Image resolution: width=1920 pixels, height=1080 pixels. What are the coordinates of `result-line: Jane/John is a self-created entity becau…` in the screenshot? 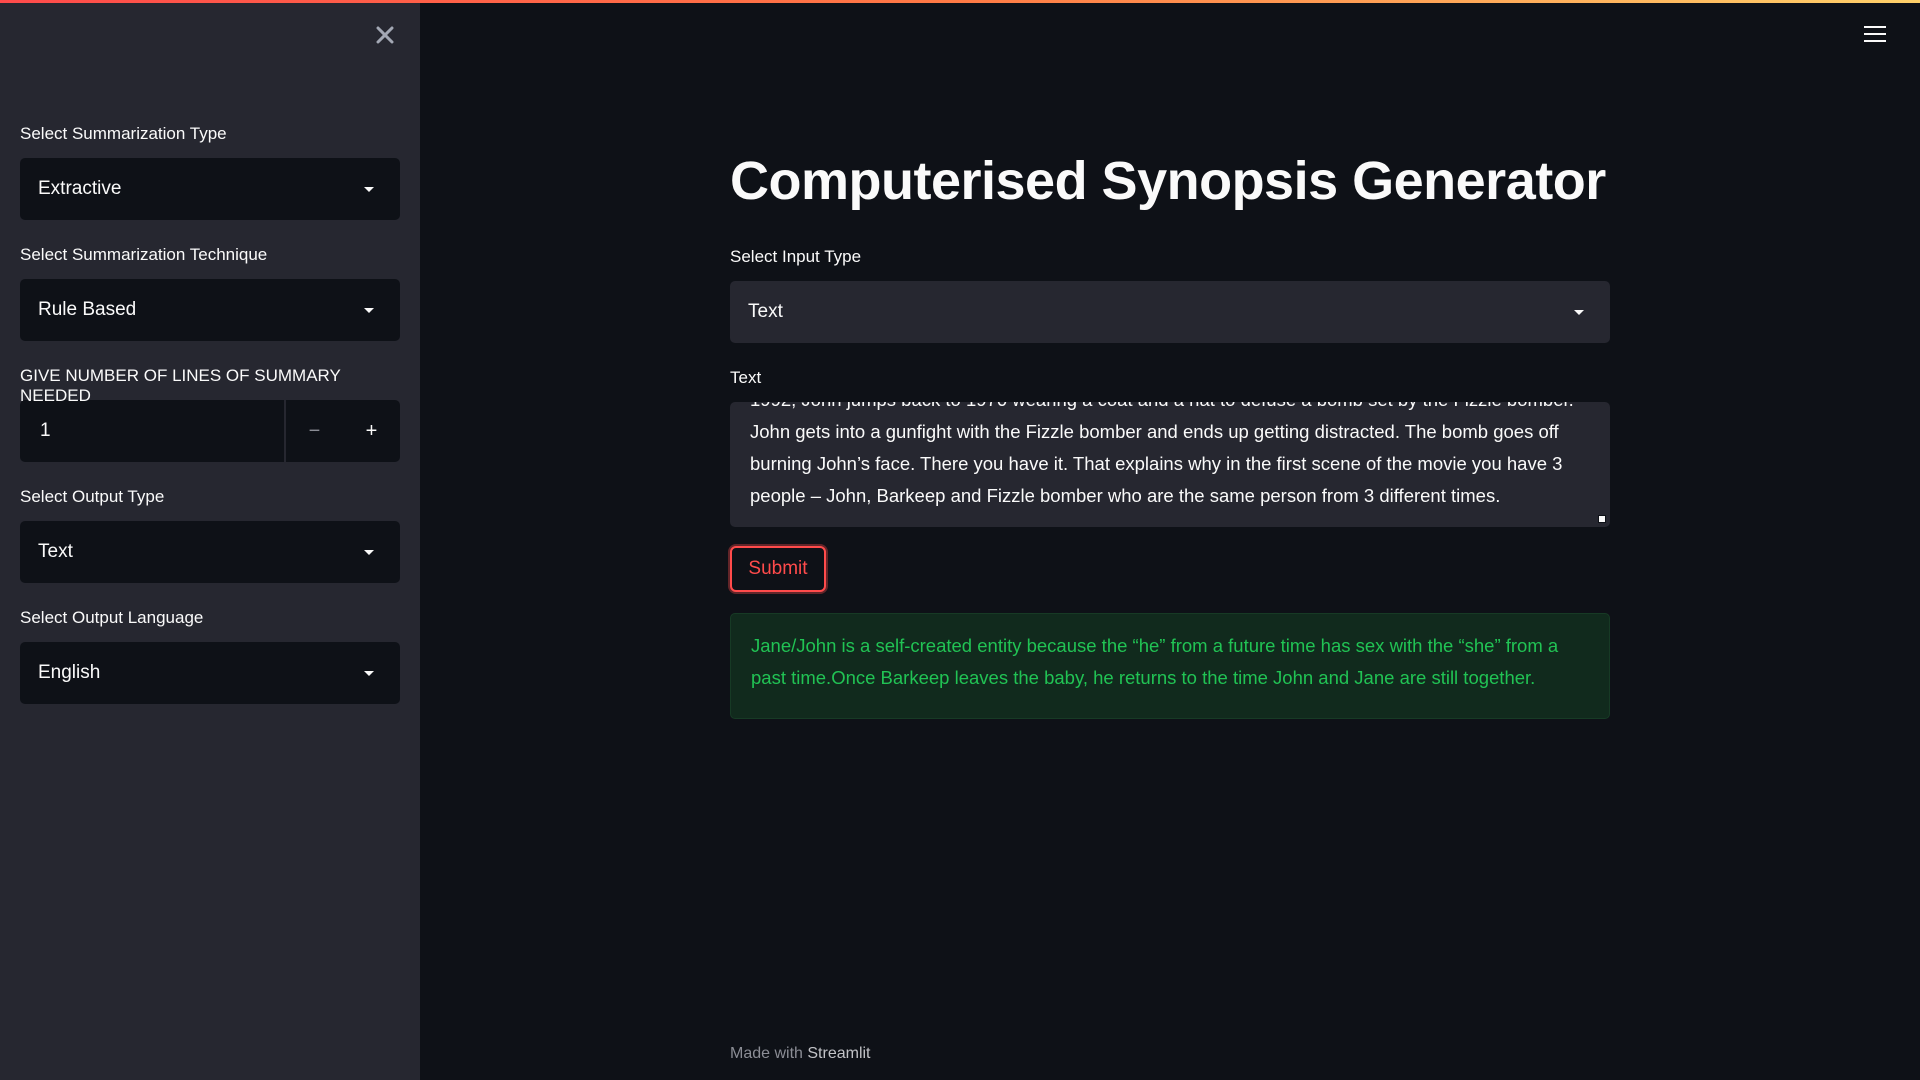 It's located at (1155, 645).